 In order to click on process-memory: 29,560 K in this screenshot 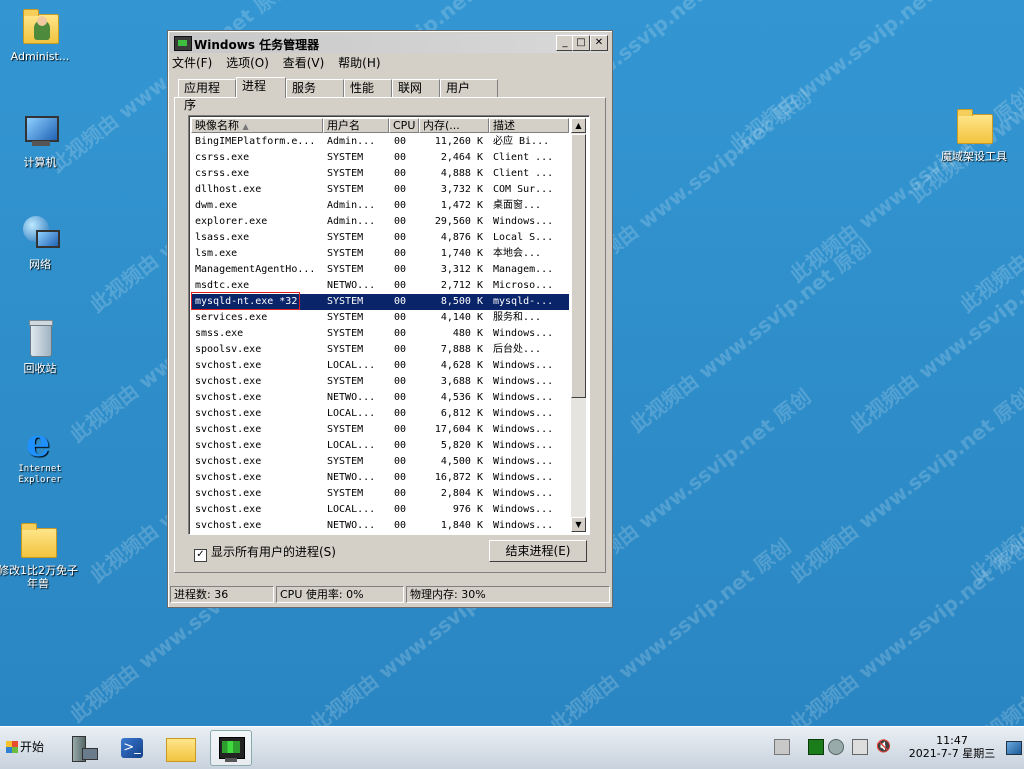, I will do `click(458, 221)`.